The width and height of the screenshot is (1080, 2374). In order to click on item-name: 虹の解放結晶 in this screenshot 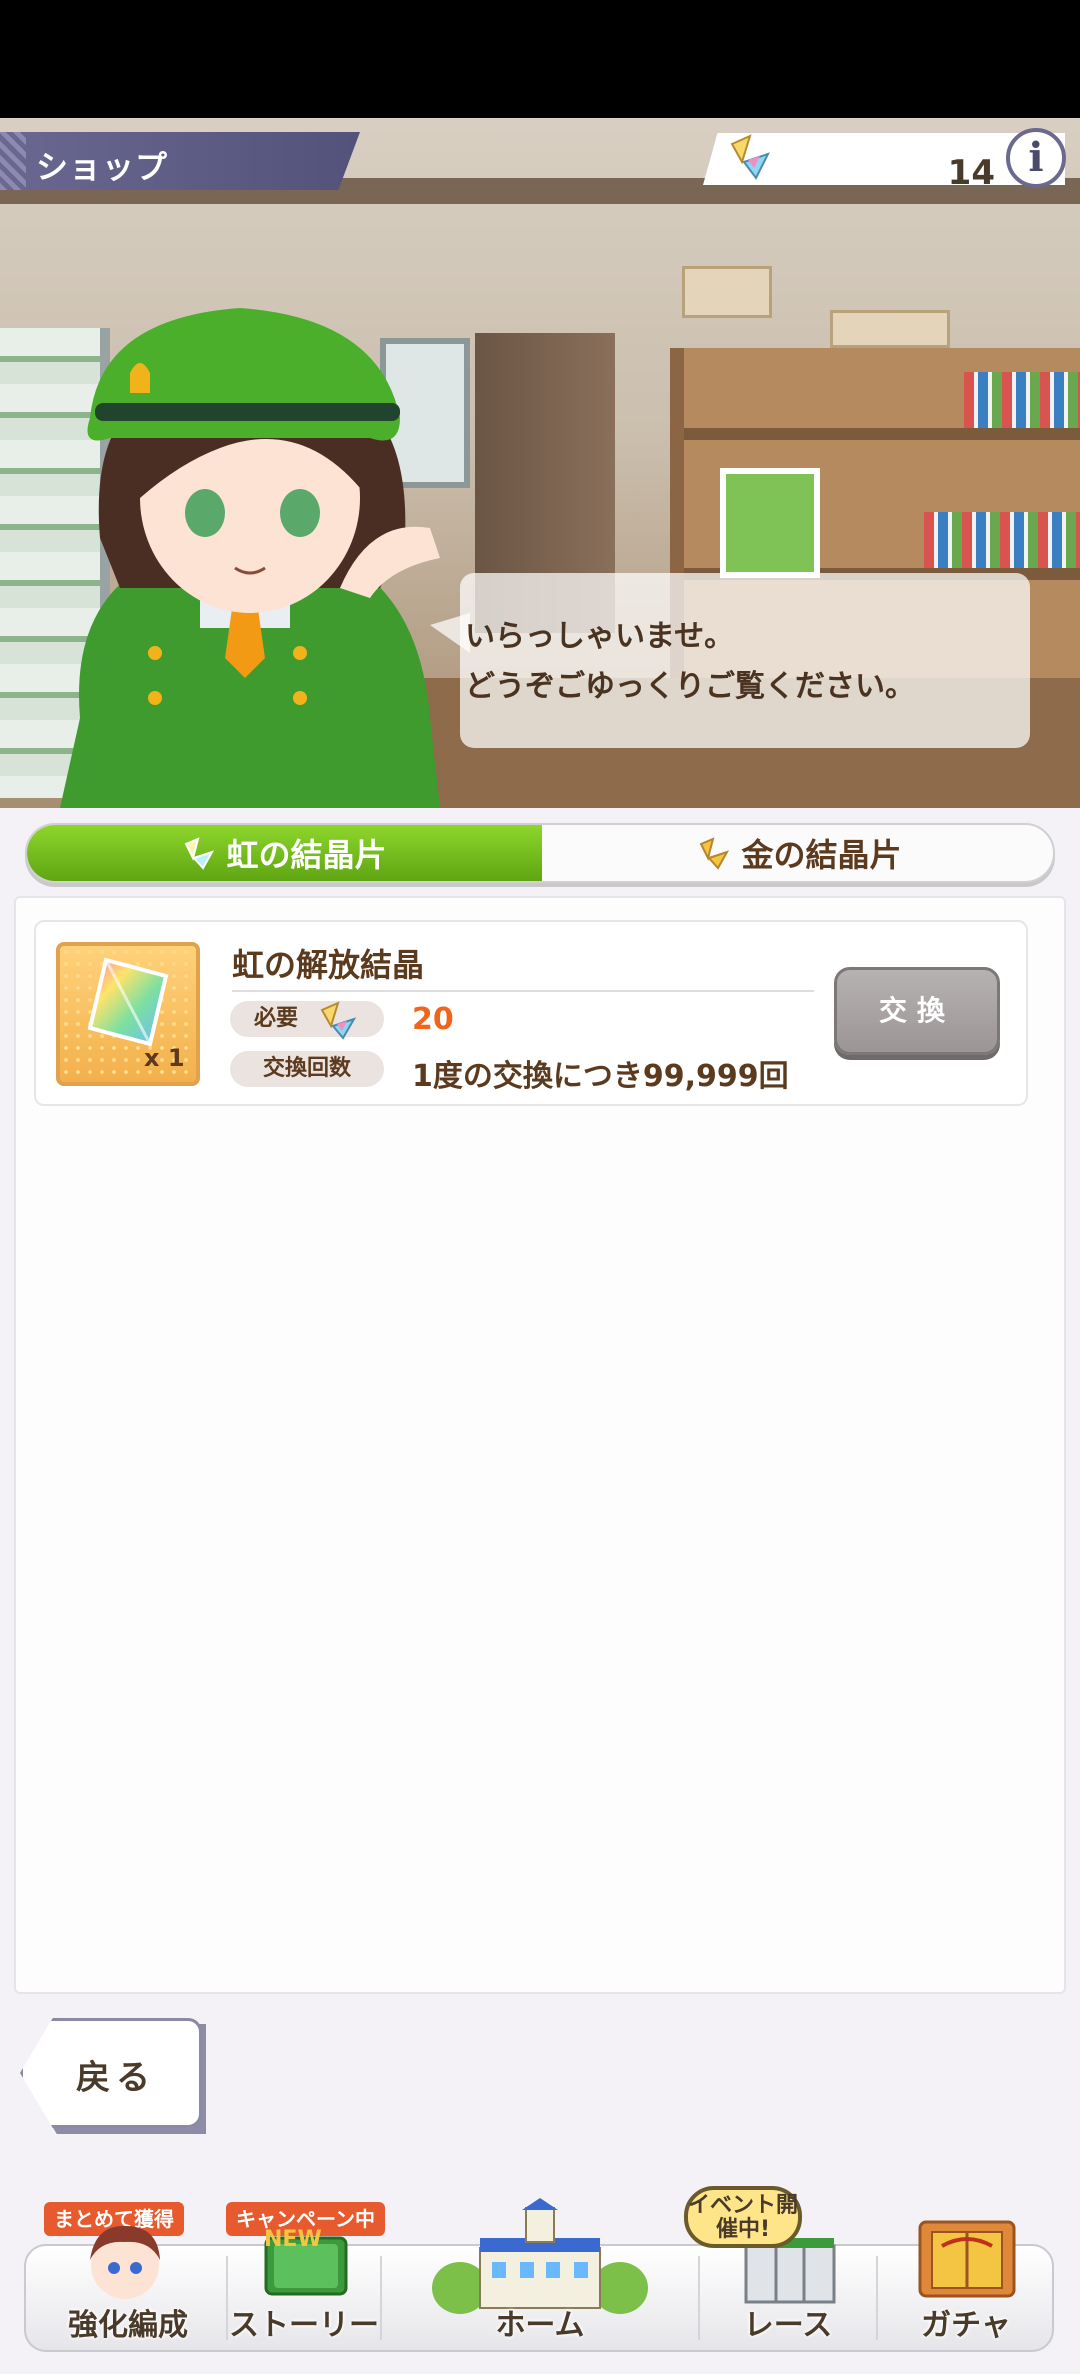, I will do `click(328, 965)`.